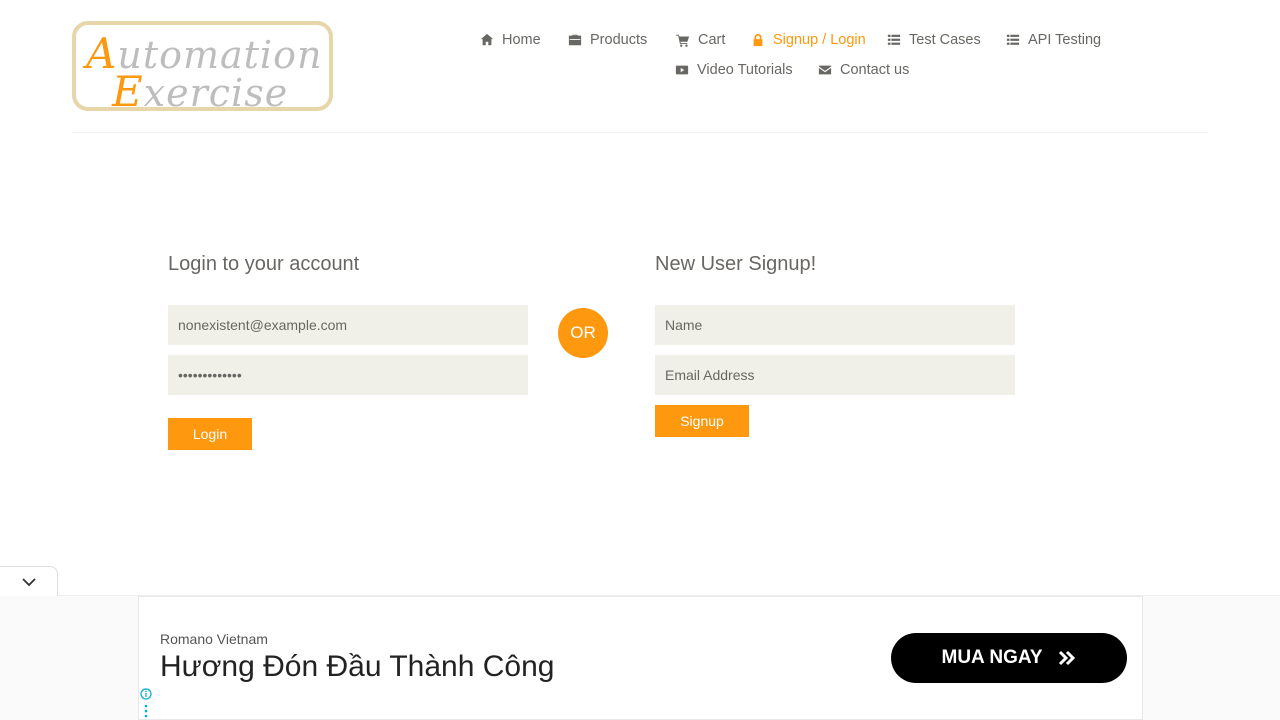  What do you see at coordinates (146, 694) in the screenshot?
I see `ad-info-icon` at bounding box center [146, 694].